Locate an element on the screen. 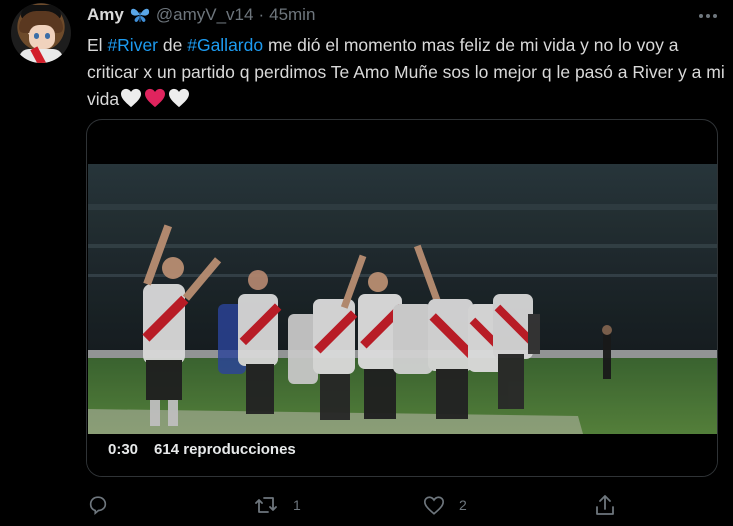 The height and width of the screenshot is (526, 733). video-duration: 0:30 is located at coordinates (123, 449).